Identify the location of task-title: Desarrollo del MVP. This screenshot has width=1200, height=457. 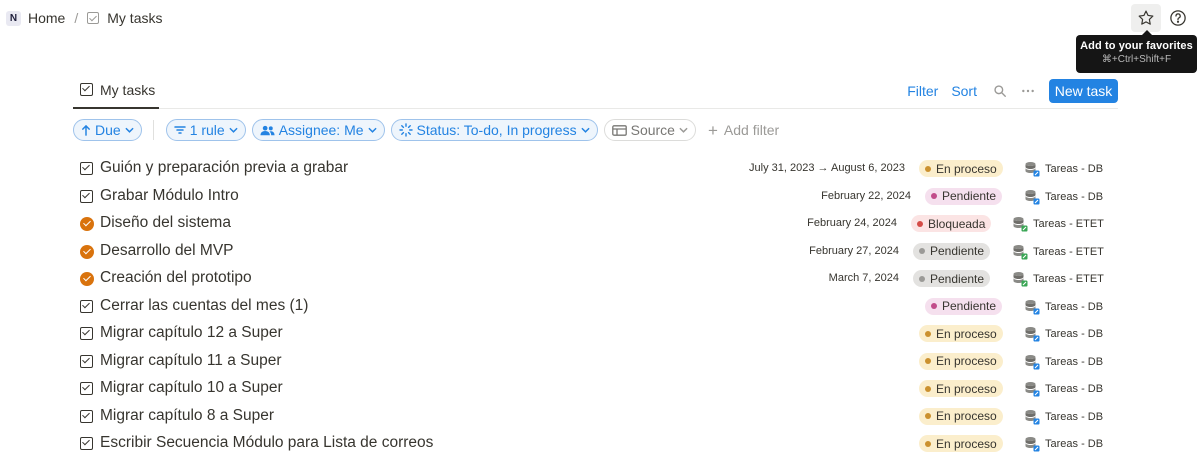
(167, 251).